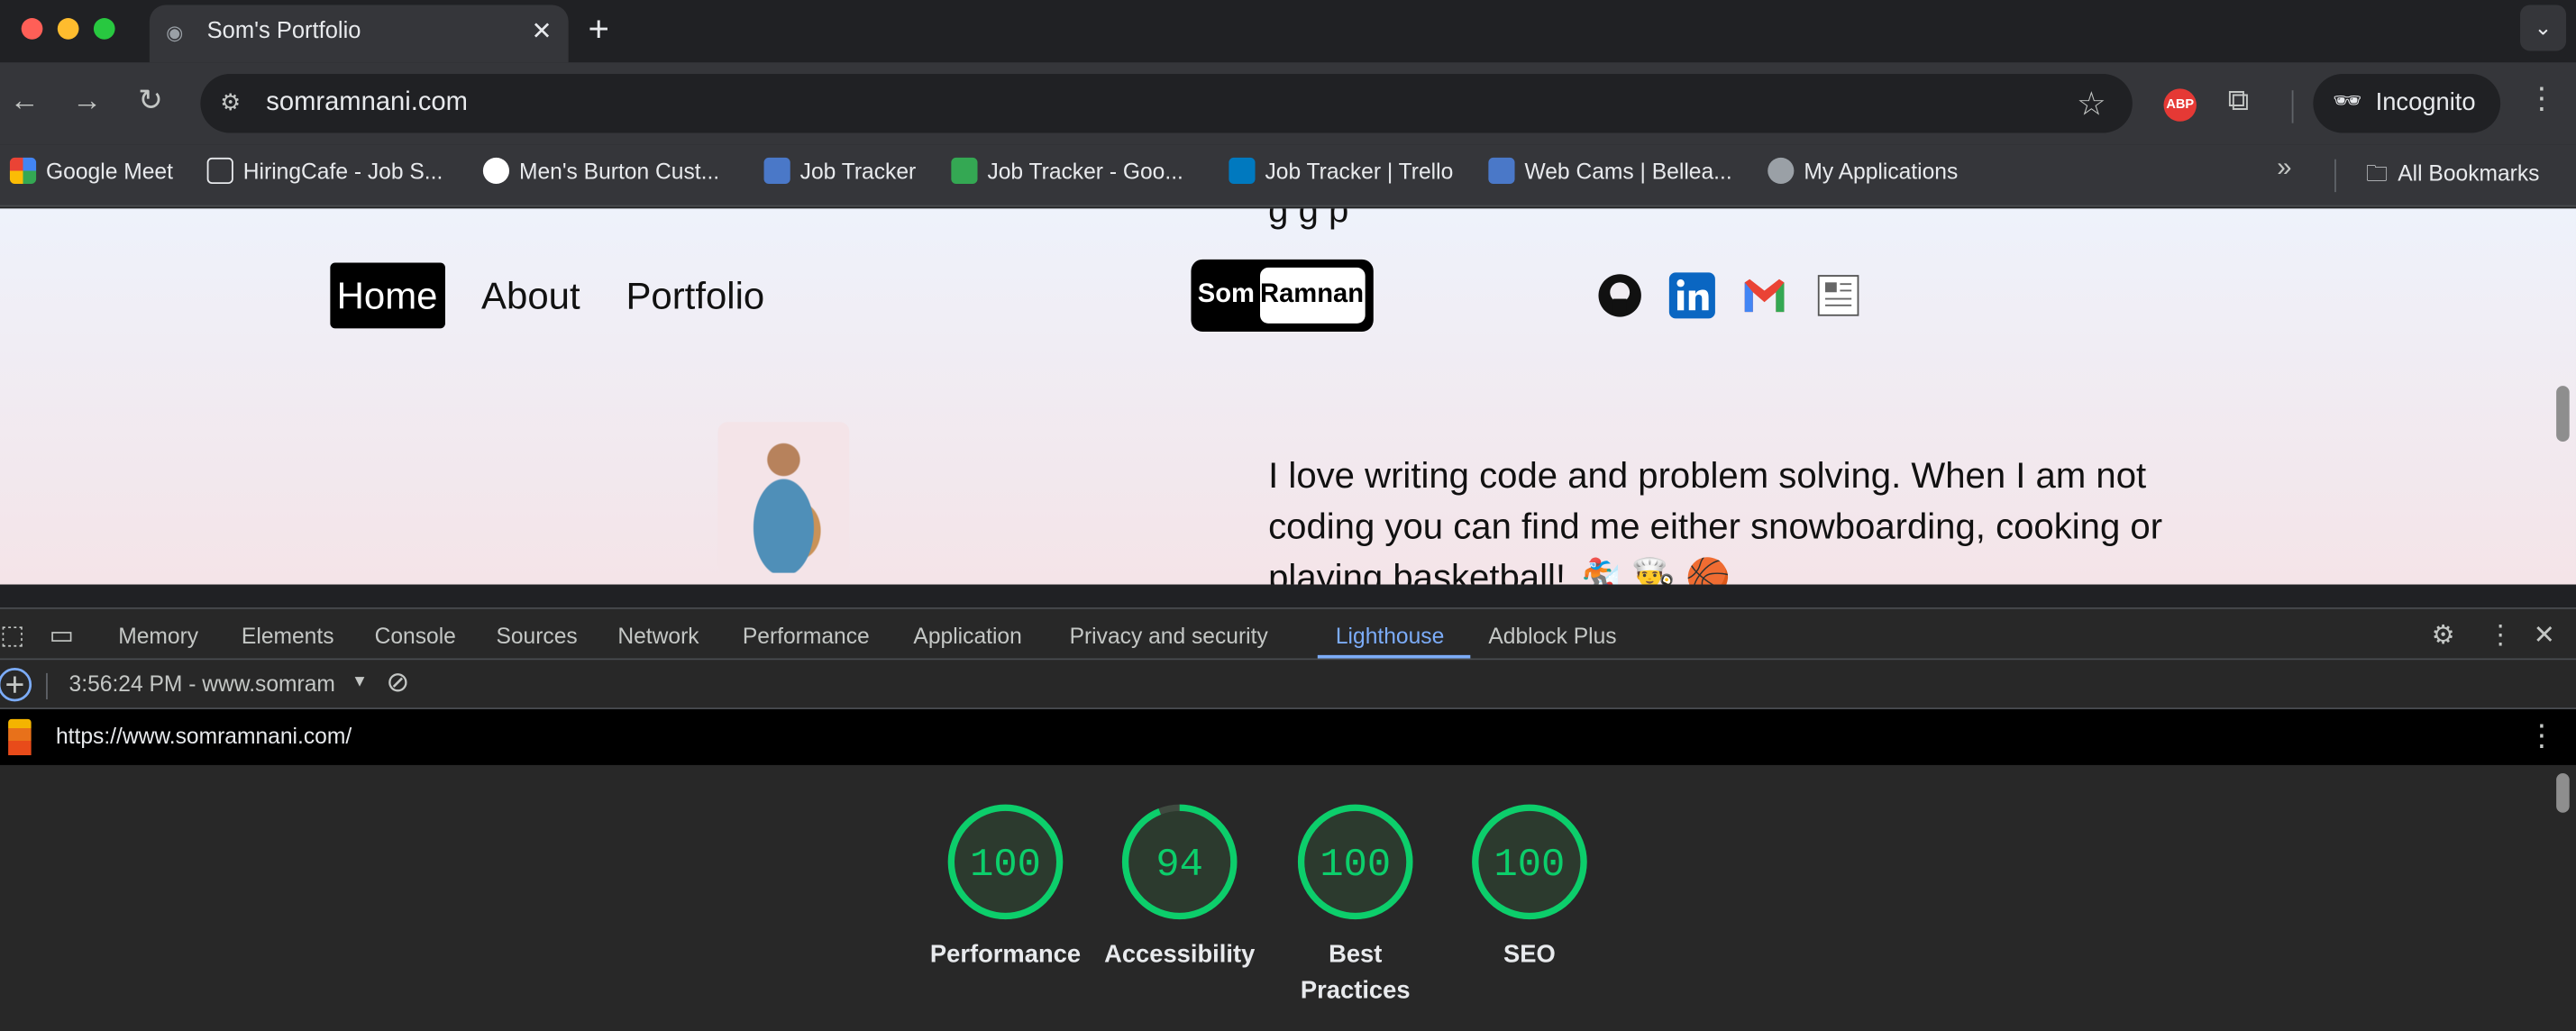 This screenshot has height=1031, width=2576. Describe the element at coordinates (62, 635) in the screenshot. I see `device-toolbar-icon: ▭` at that location.